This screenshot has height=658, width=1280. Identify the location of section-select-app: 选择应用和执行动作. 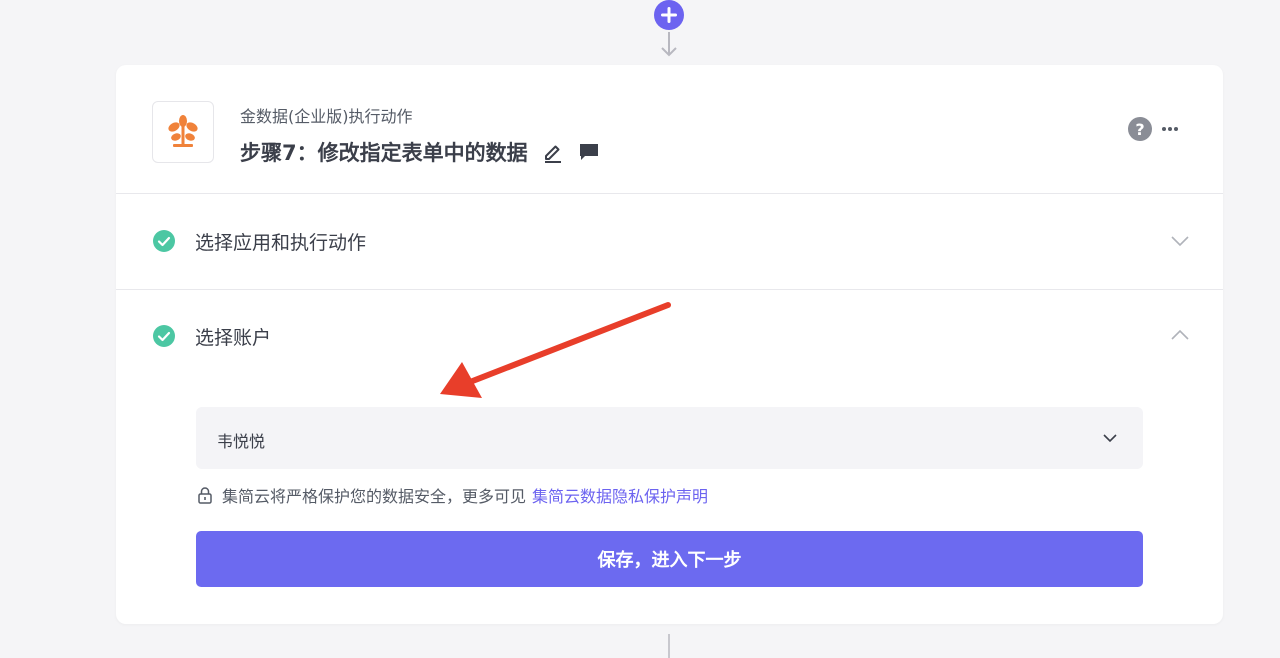
(669, 242).